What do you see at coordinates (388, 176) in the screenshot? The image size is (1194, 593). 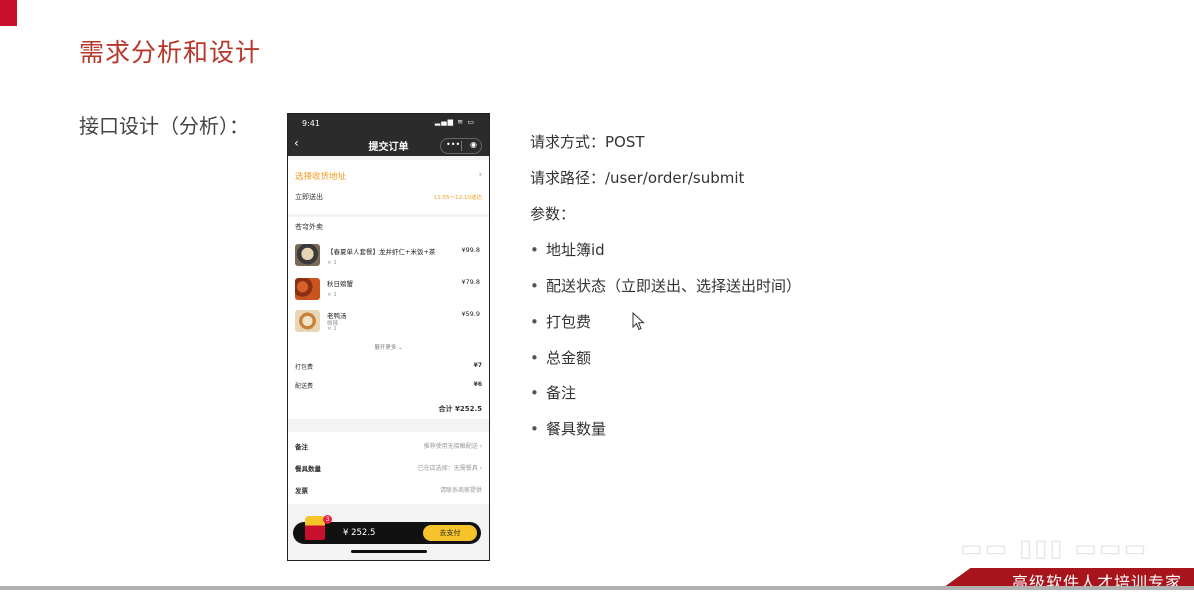 I see `address-select: 选择收货地址 ›` at bounding box center [388, 176].